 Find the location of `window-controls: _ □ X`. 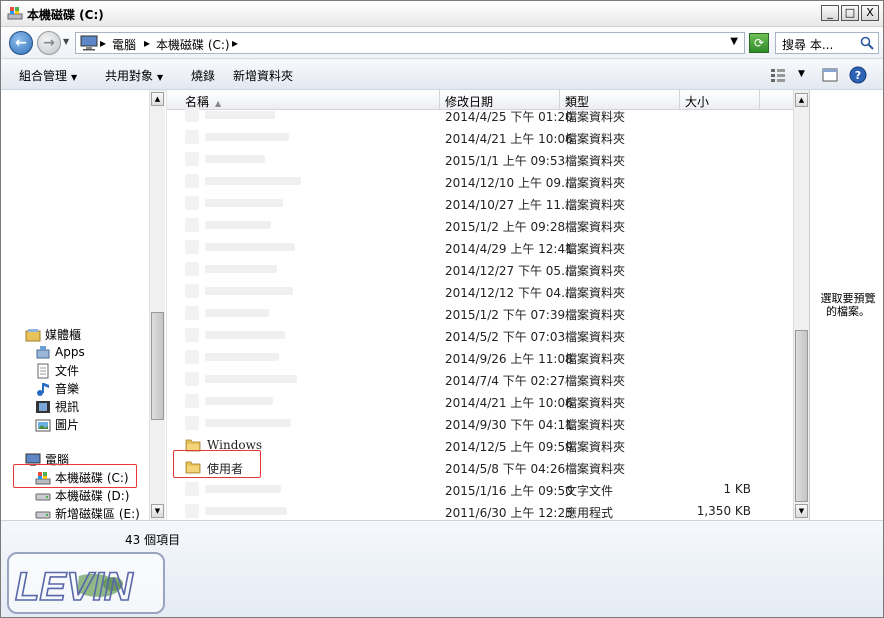

window-controls: _ □ X is located at coordinates (850, 13).